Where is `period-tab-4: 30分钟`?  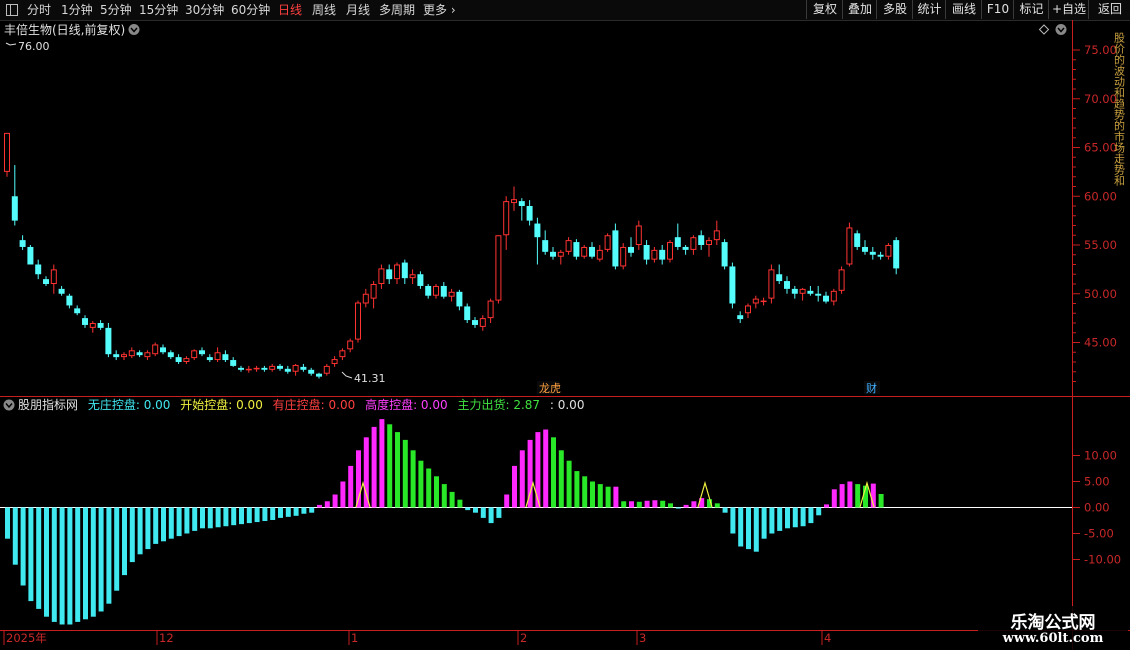
period-tab-4: 30分钟 is located at coordinates (204, 10).